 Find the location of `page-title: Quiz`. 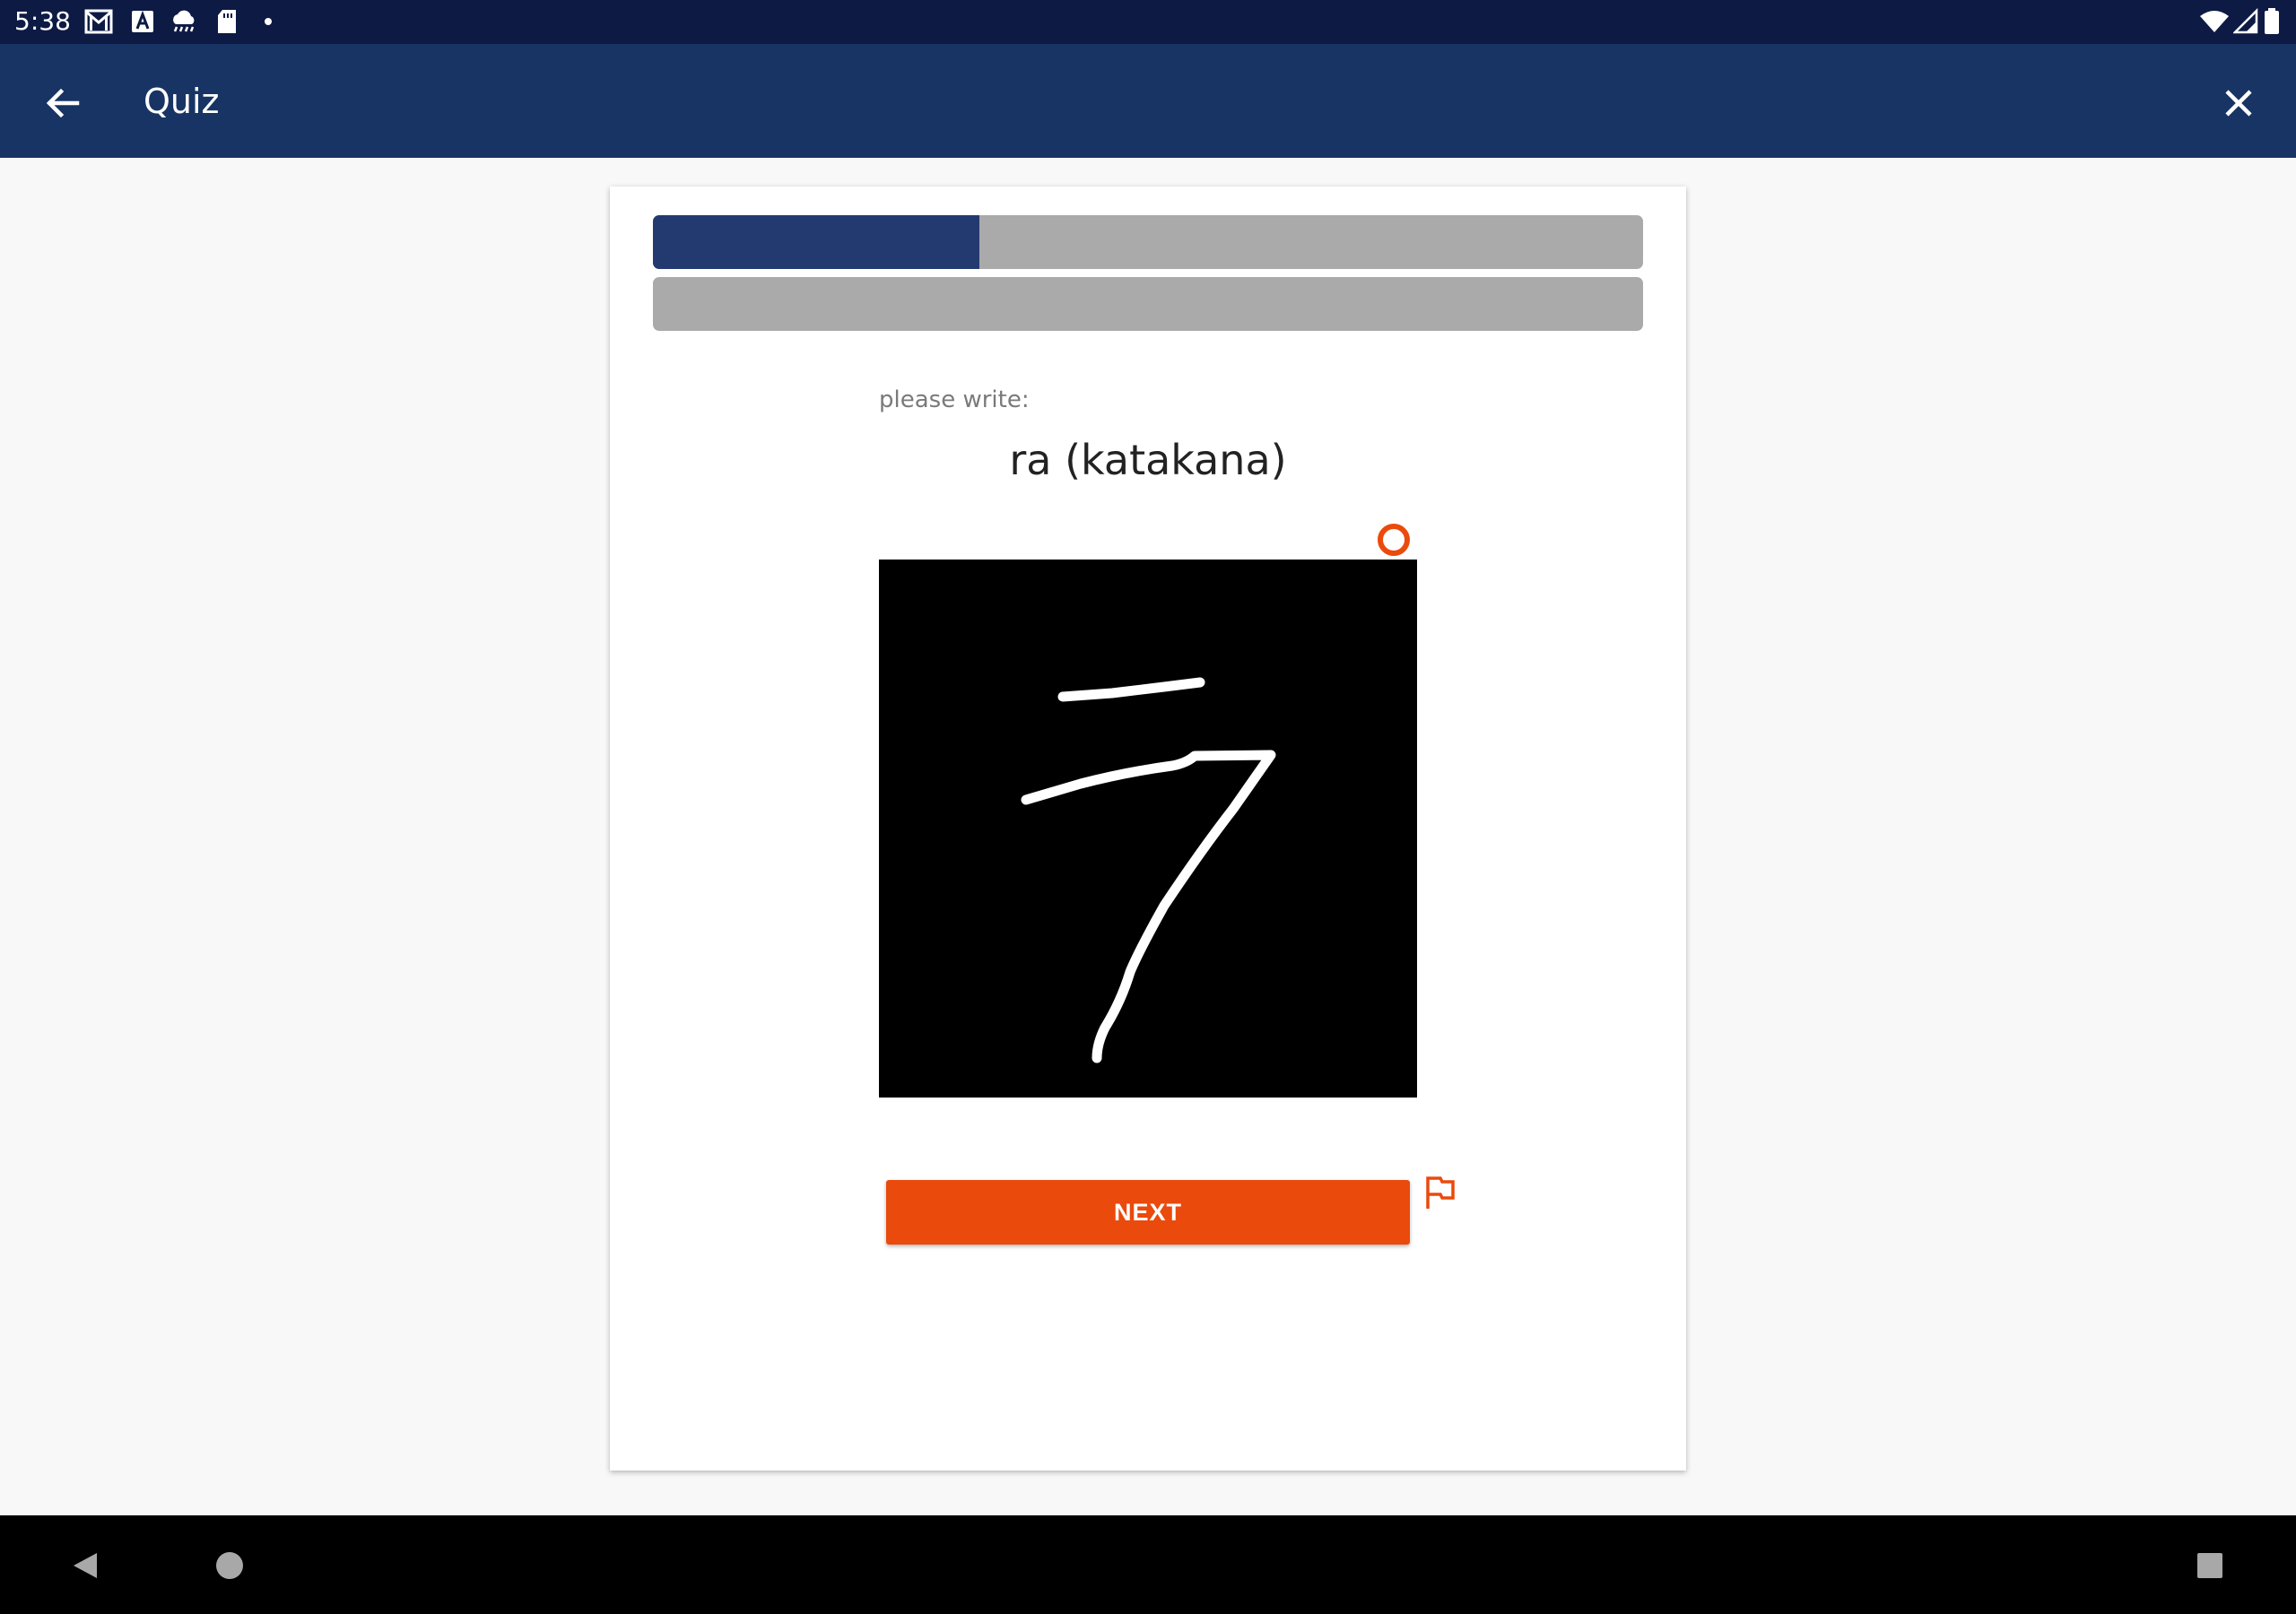

page-title: Quiz is located at coordinates (182, 101).